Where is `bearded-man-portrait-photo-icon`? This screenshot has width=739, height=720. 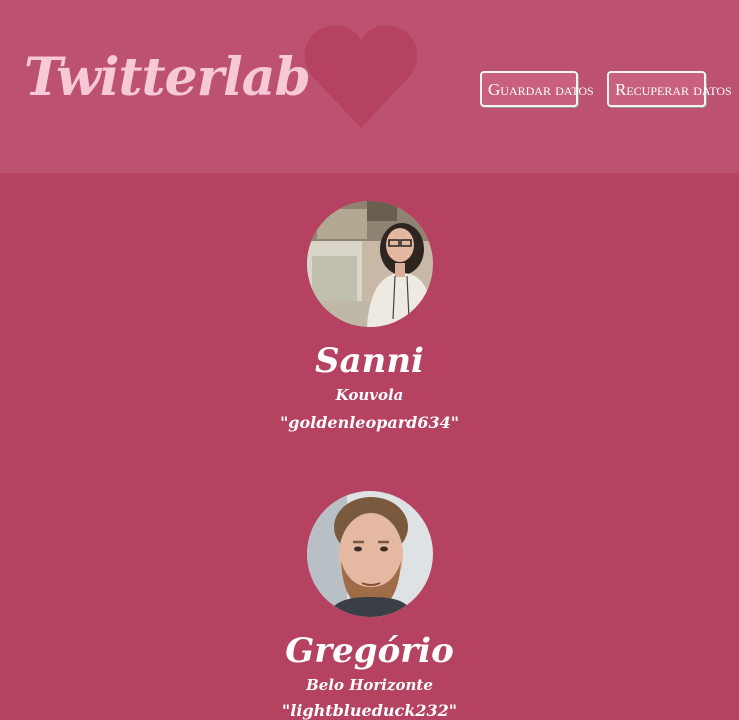
bearded-man-portrait-photo-icon is located at coordinates (369, 554).